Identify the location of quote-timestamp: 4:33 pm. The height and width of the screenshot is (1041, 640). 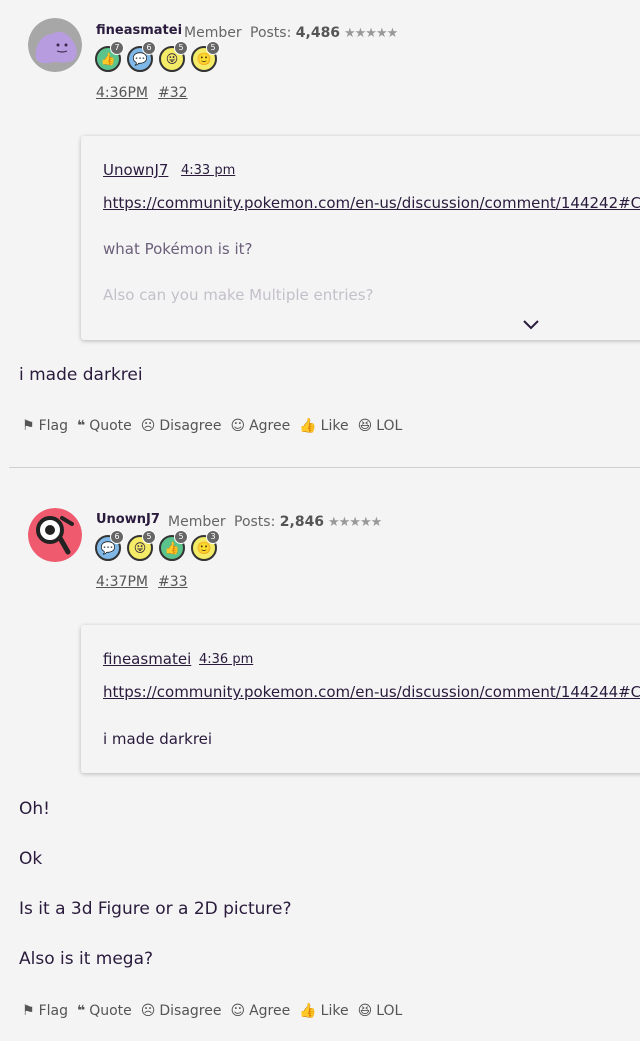
(208, 170).